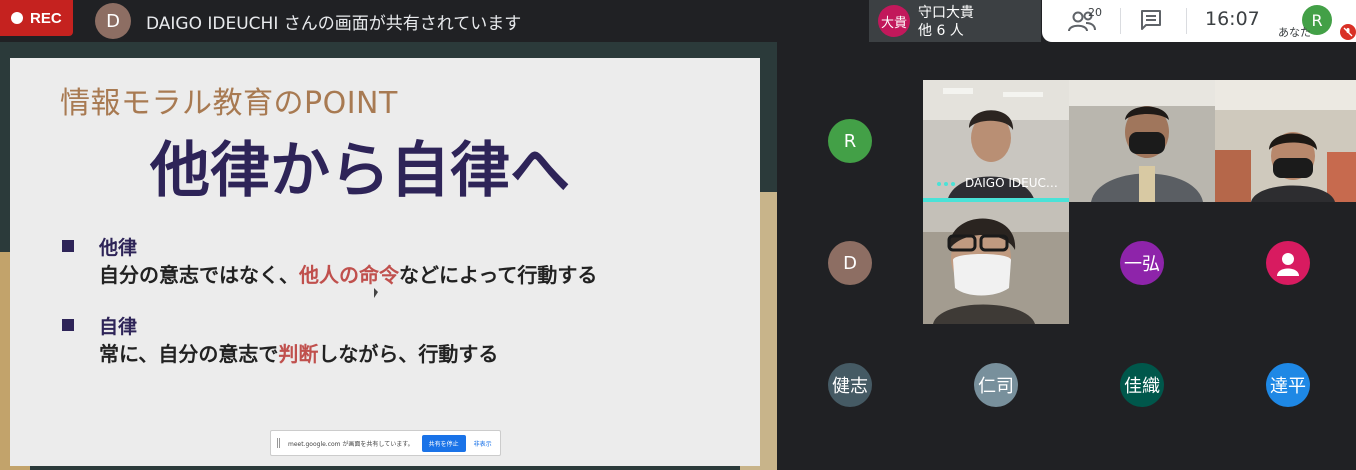  What do you see at coordinates (941, 31) in the screenshot?
I see `others-count: 他 6 人` at bounding box center [941, 31].